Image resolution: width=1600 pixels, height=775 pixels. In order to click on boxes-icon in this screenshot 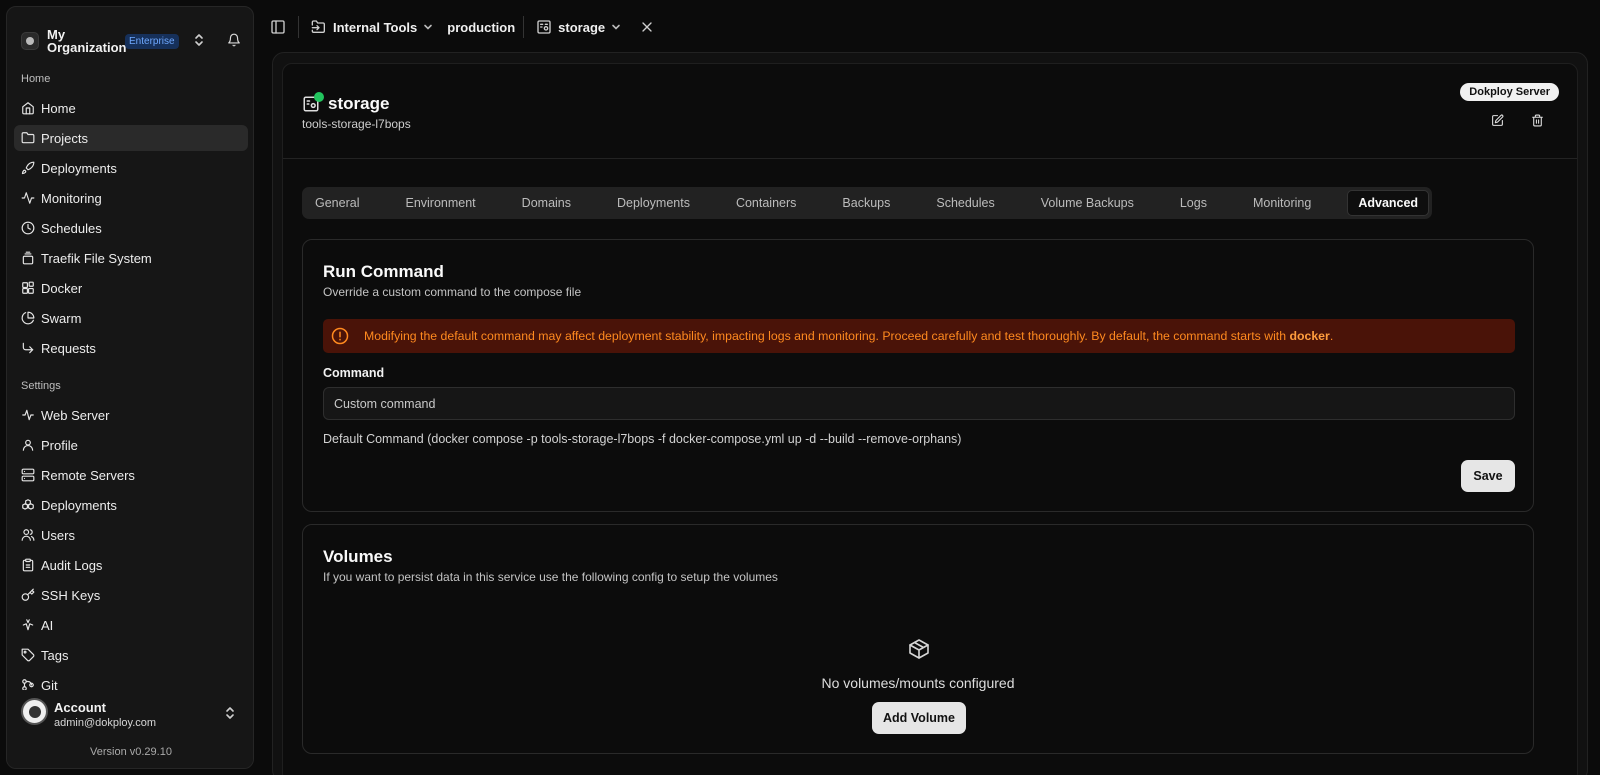, I will do `click(28, 505)`.